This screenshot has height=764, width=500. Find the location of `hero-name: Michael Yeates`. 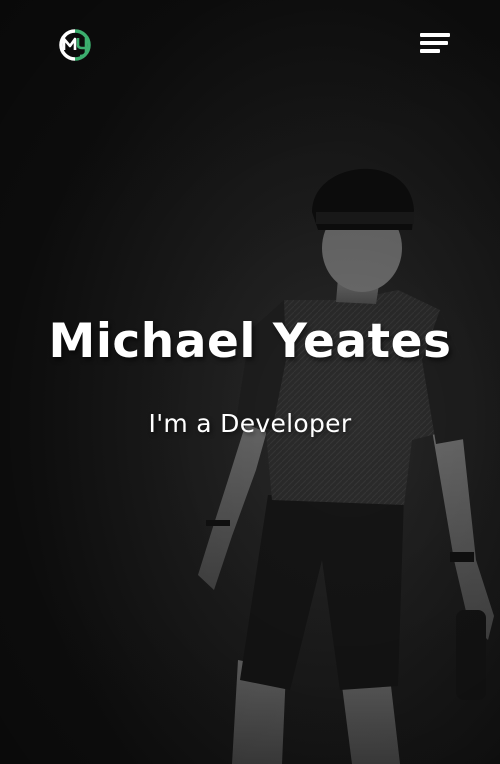

hero-name: Michael Yeates is located at coordinates (250, 341).